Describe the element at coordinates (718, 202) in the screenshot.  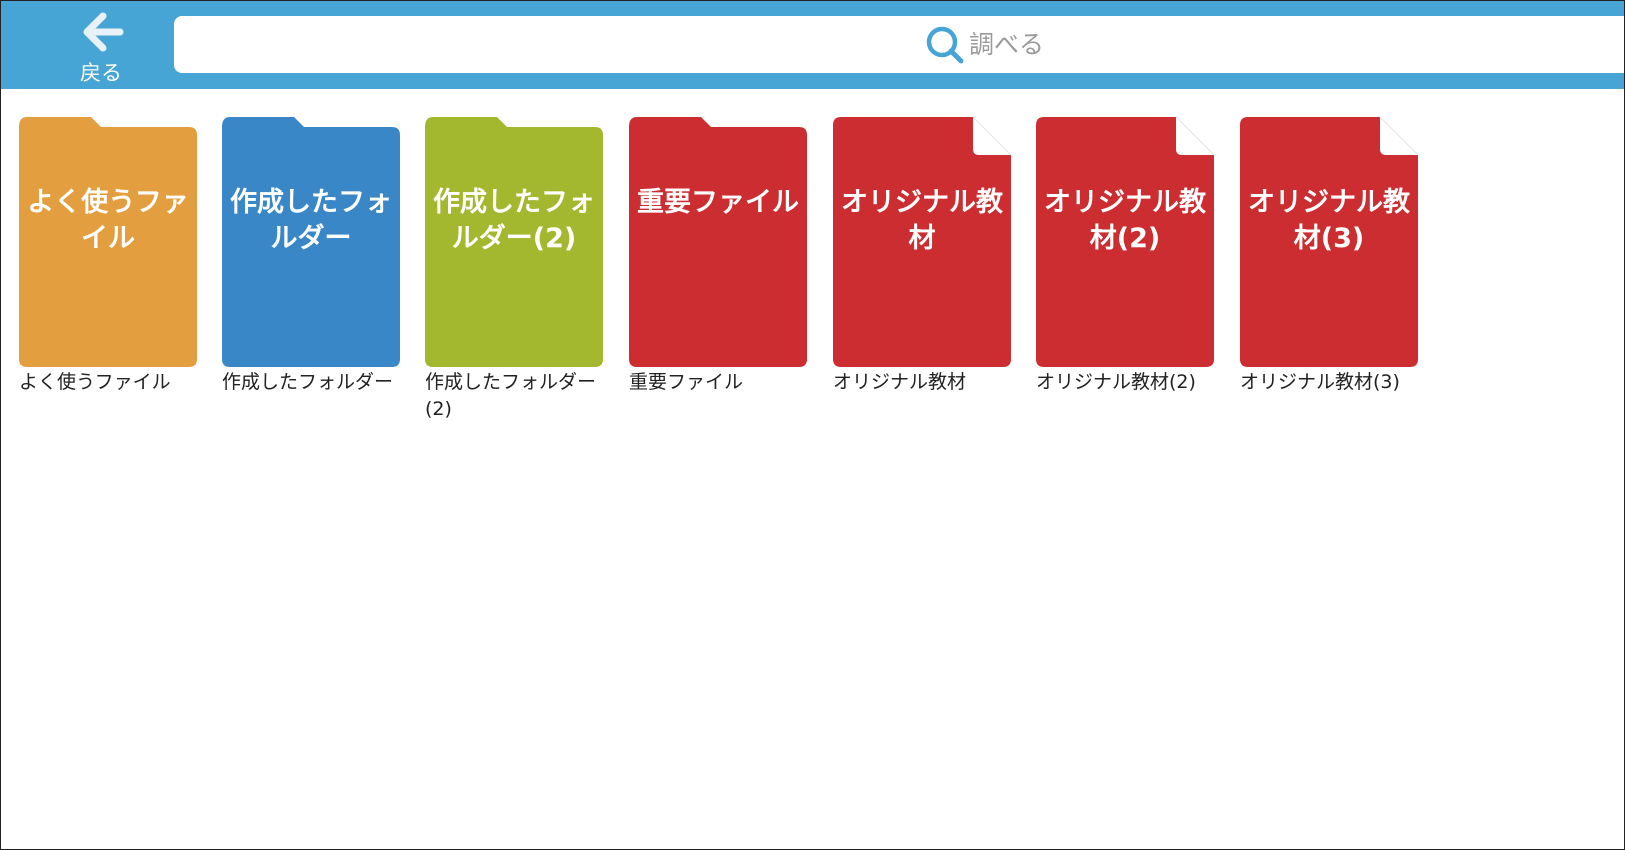
I see `tile-title: 重要ファイル` at that location.